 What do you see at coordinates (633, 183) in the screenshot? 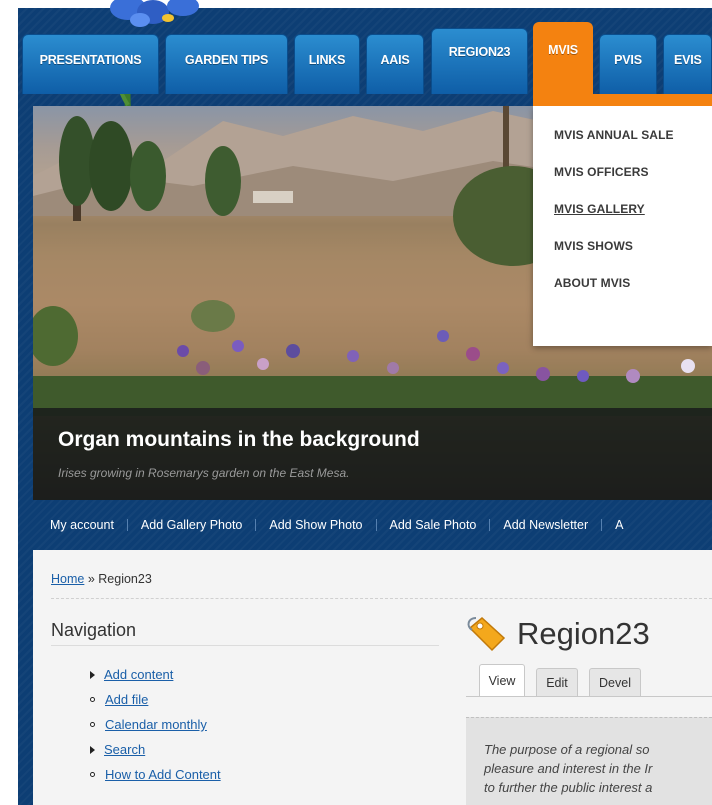
I see `menu-item-mvis-officers: MVIS OFFICERS` at bounding box center [633, 183].